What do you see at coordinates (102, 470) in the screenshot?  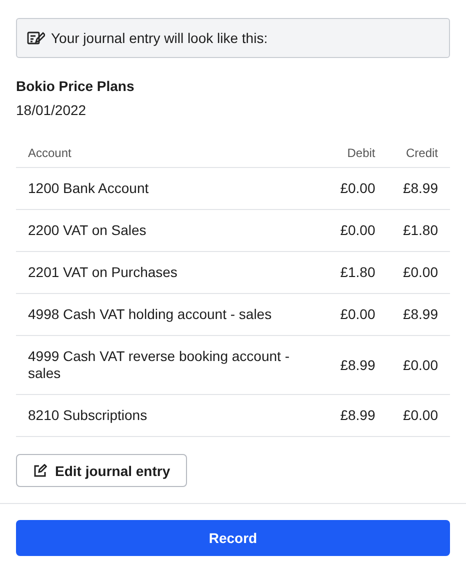 I see `edit-journal-button: Edit journal entry` at bounding box center [102, 470].